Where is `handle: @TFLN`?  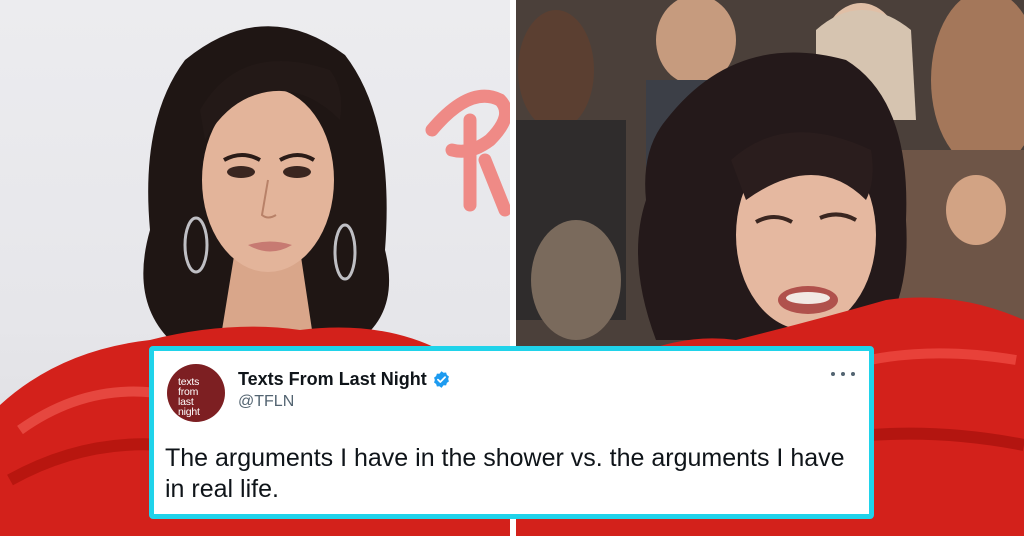
handle: @TFLN is located at coordinates (266, 402).